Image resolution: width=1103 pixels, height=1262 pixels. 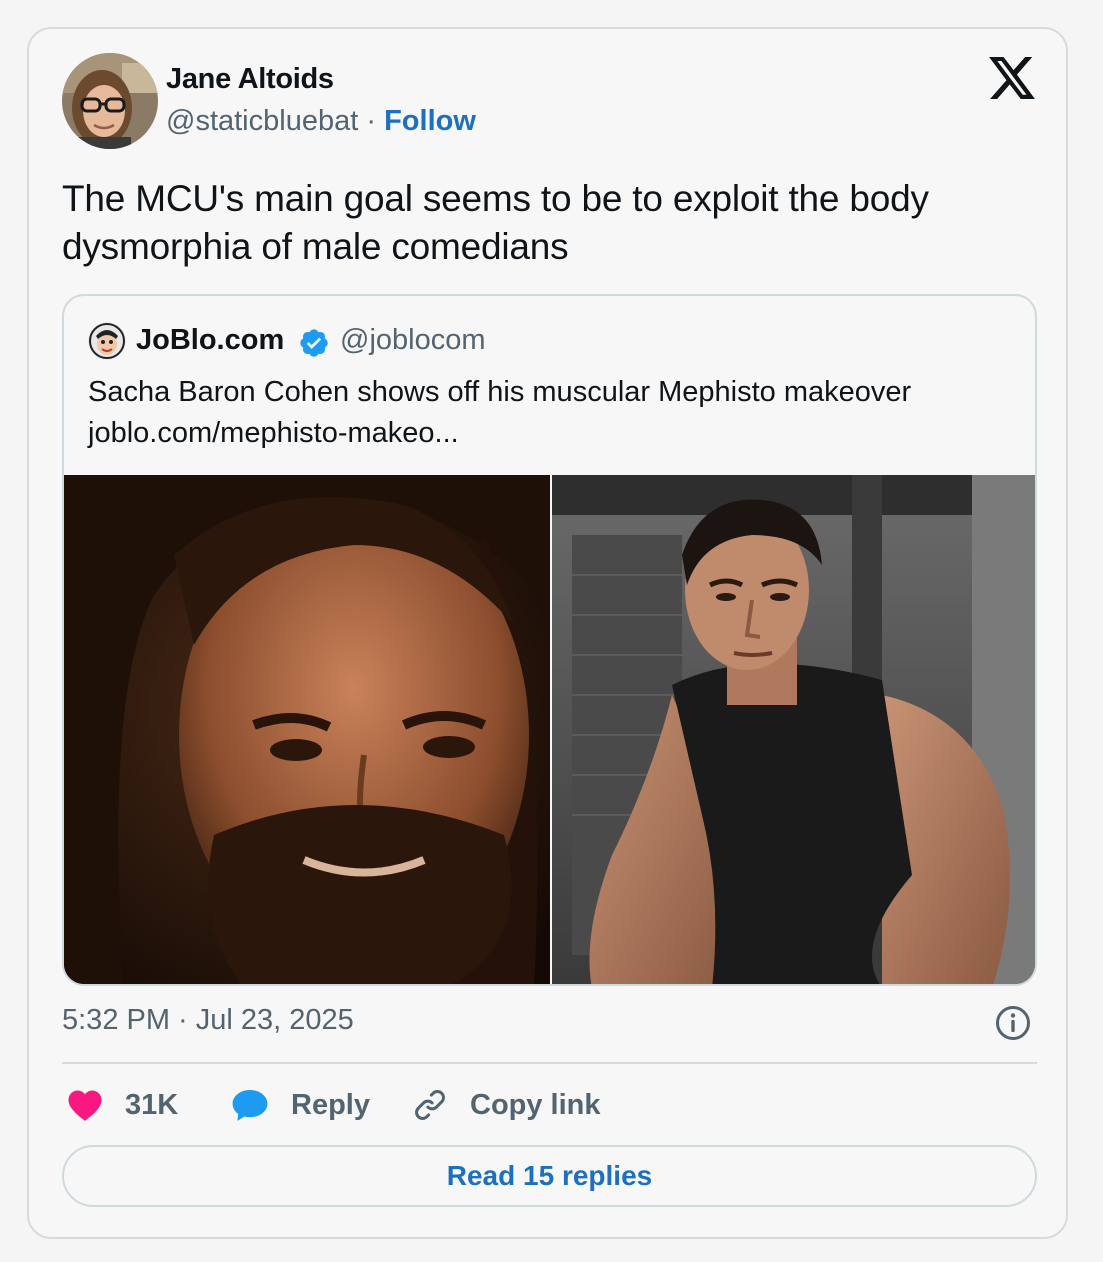 I want to click on author-handle: @staticbluebat, so click(x=262, y=121).